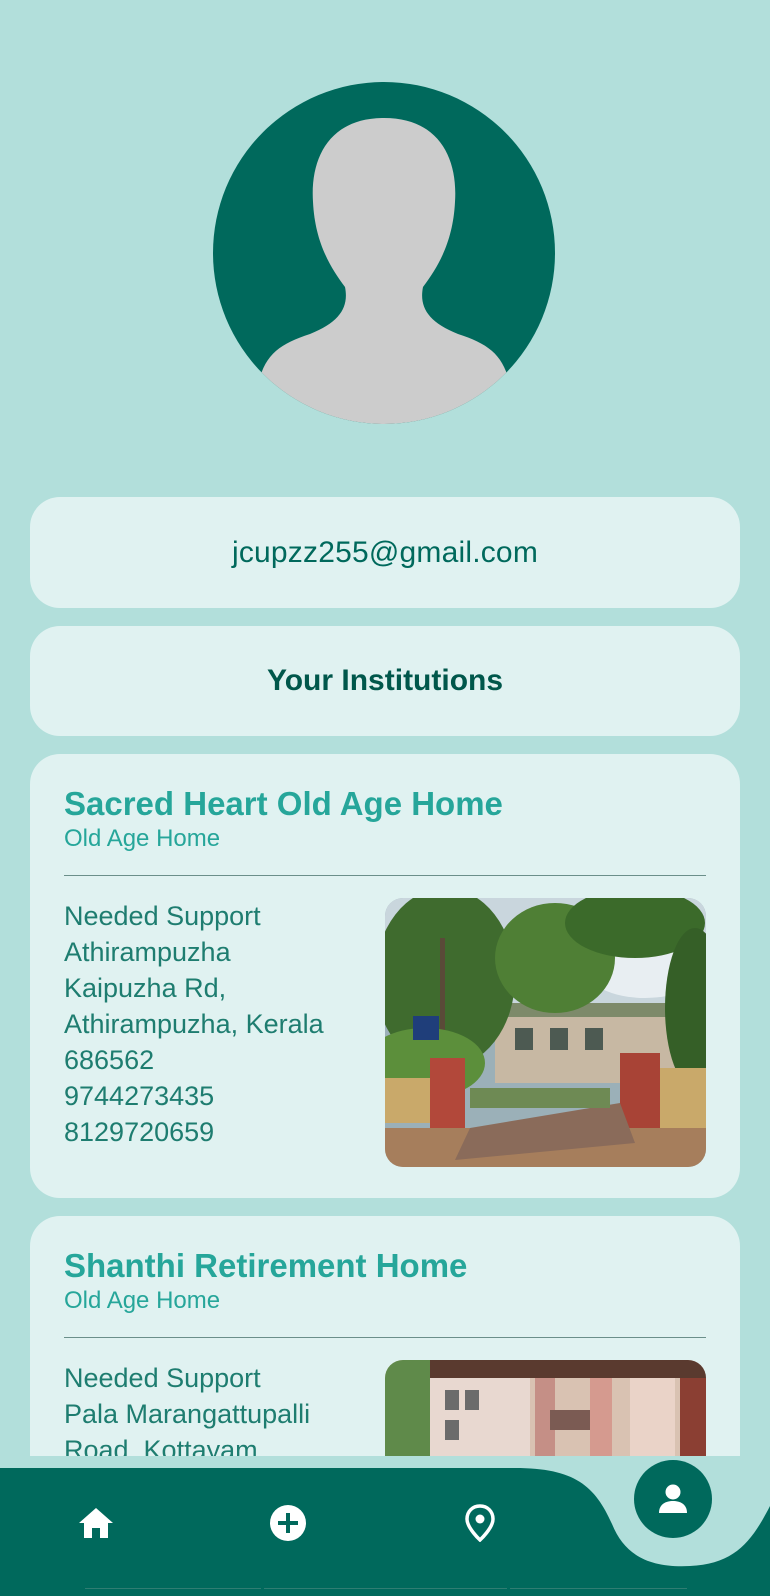 This screenshot has height=1596, width=770. Describe the element at coordinates (187, 1414) in the screenshot. I see `address-line: Pala Marangattupalli` at that location.